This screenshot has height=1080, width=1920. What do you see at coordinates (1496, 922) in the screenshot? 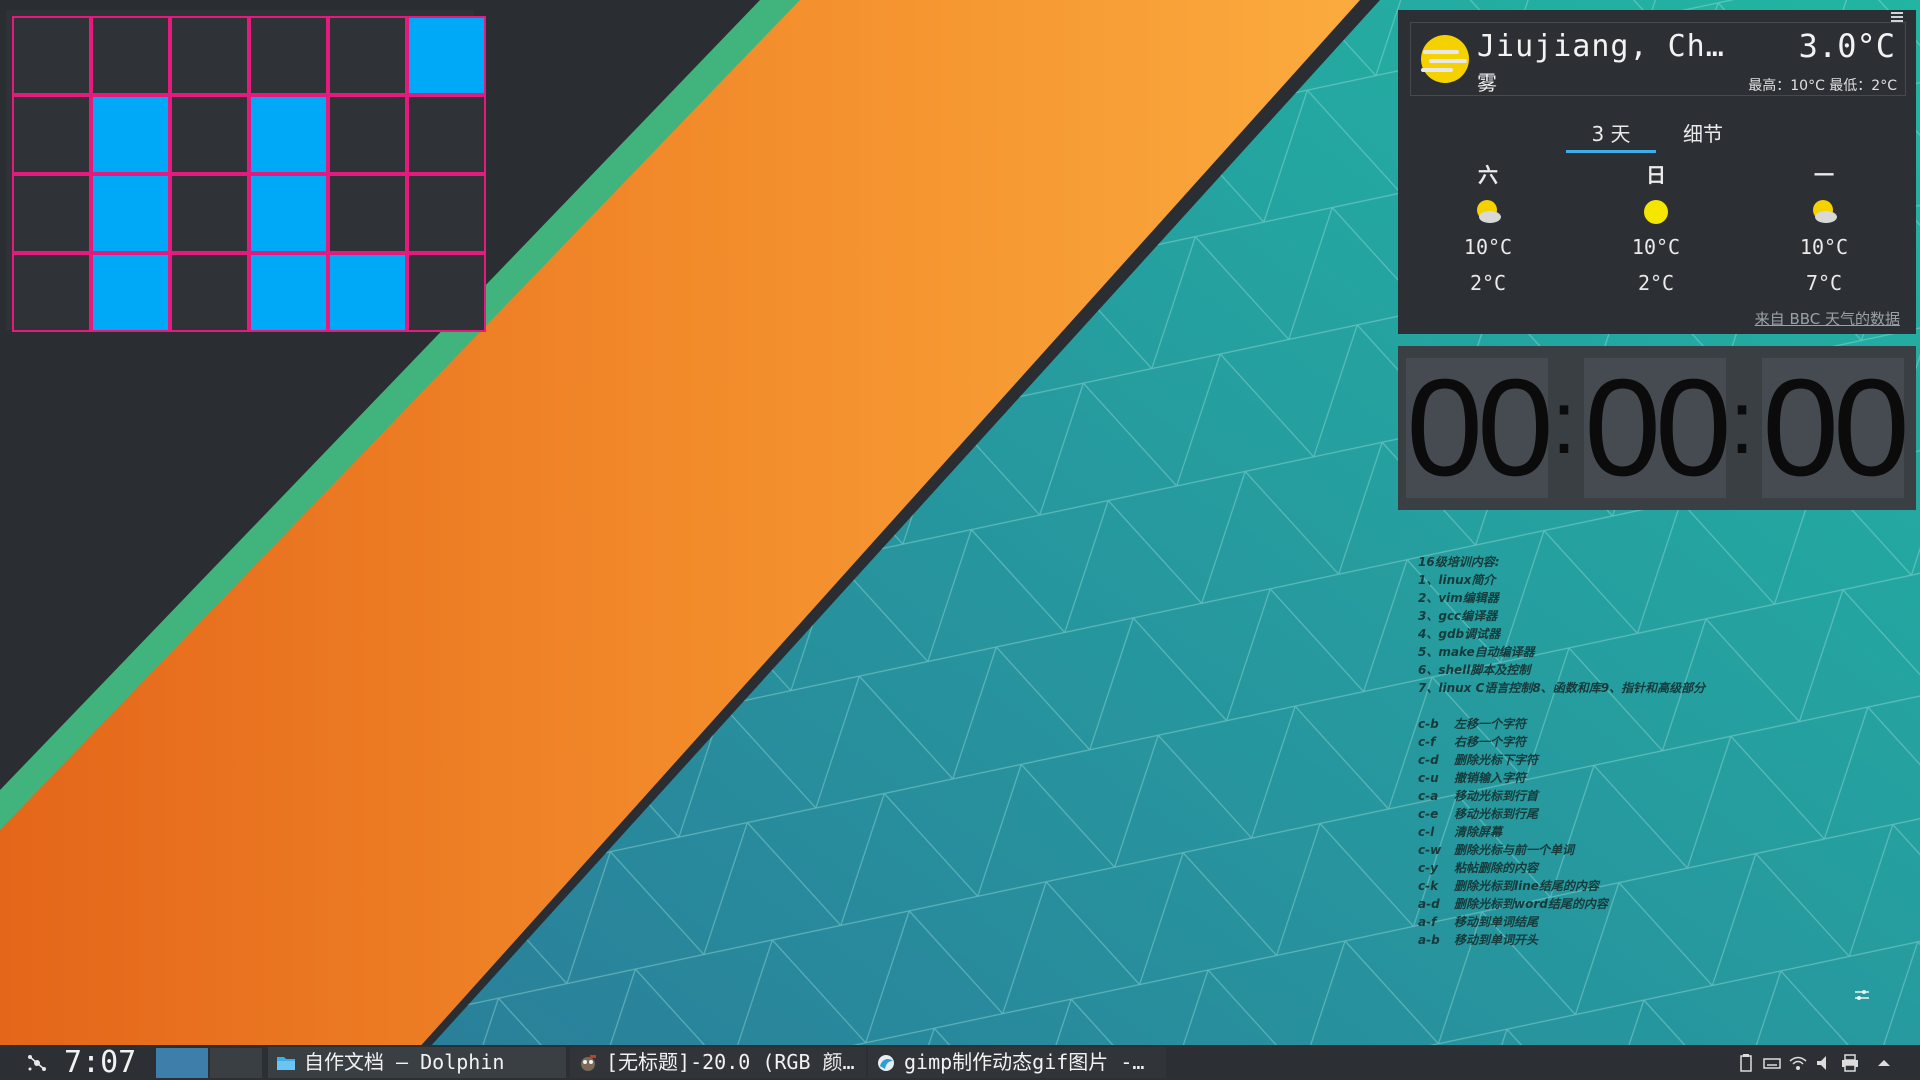
I see `shortcut-description: 移动到单词结尾` at bounding box center [1496, 922].